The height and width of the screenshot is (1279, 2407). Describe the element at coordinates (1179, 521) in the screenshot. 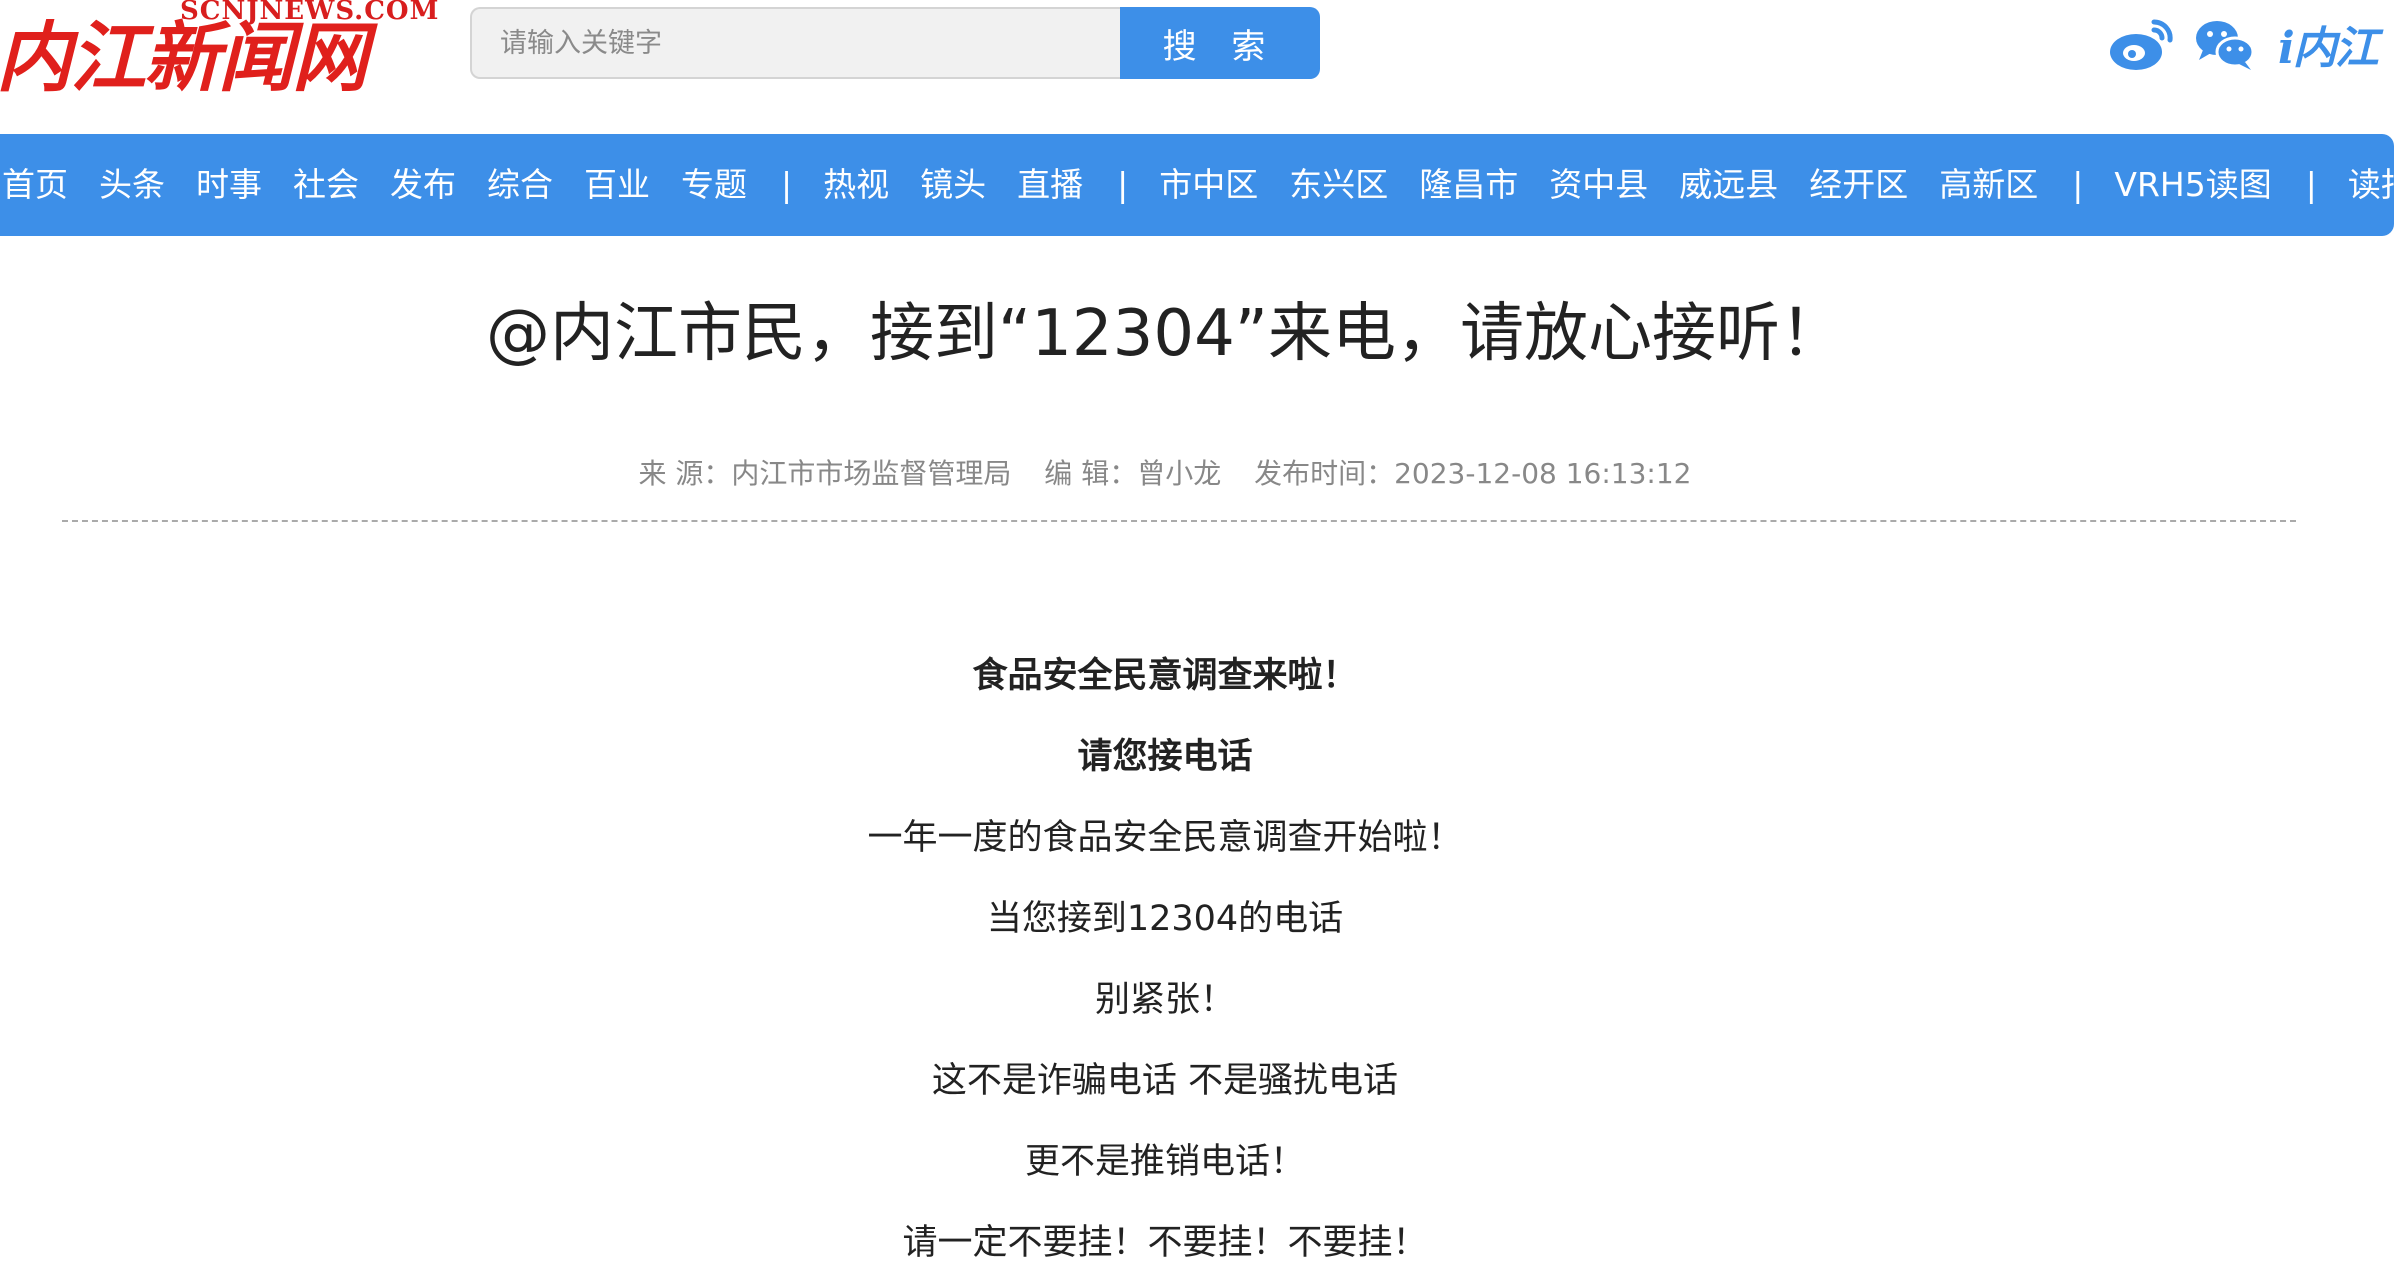

I see `meta-divider` at that location.